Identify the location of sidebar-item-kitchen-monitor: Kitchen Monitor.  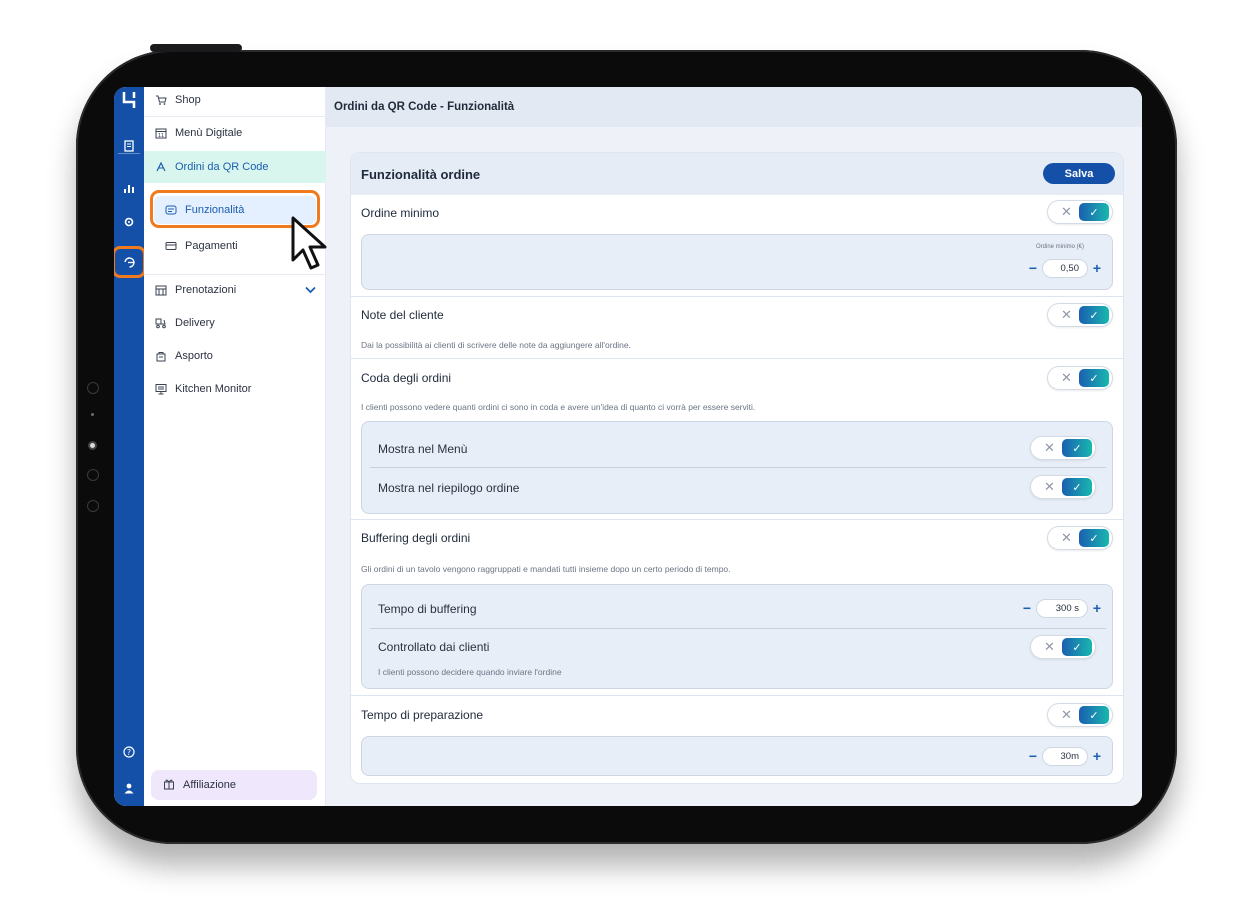
(235, 389).